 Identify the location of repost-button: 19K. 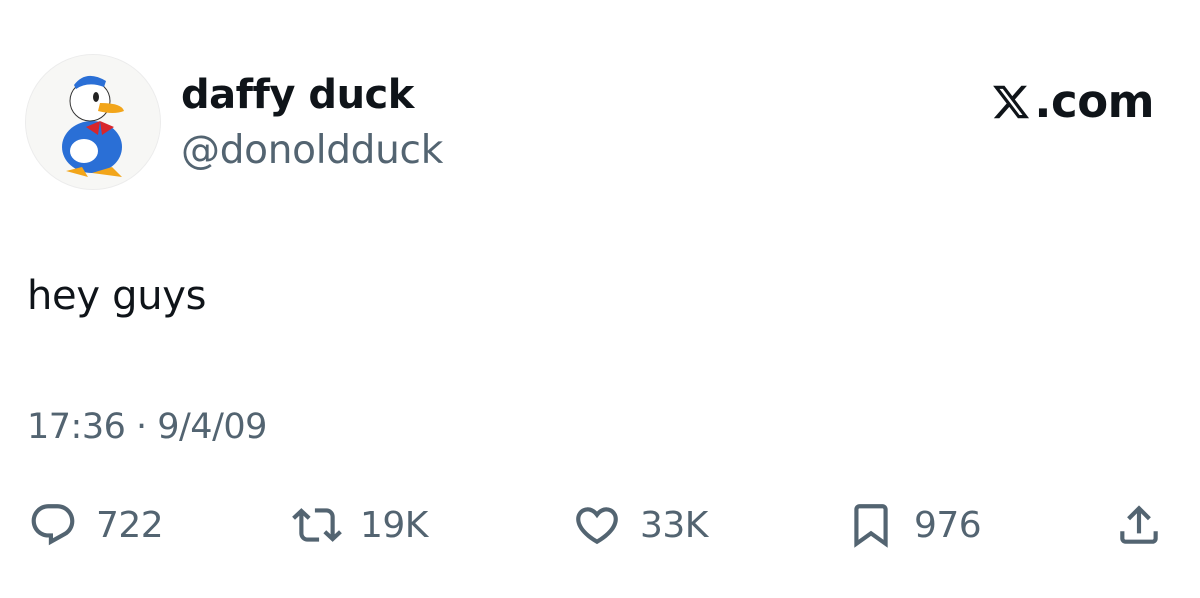
(360, 525).